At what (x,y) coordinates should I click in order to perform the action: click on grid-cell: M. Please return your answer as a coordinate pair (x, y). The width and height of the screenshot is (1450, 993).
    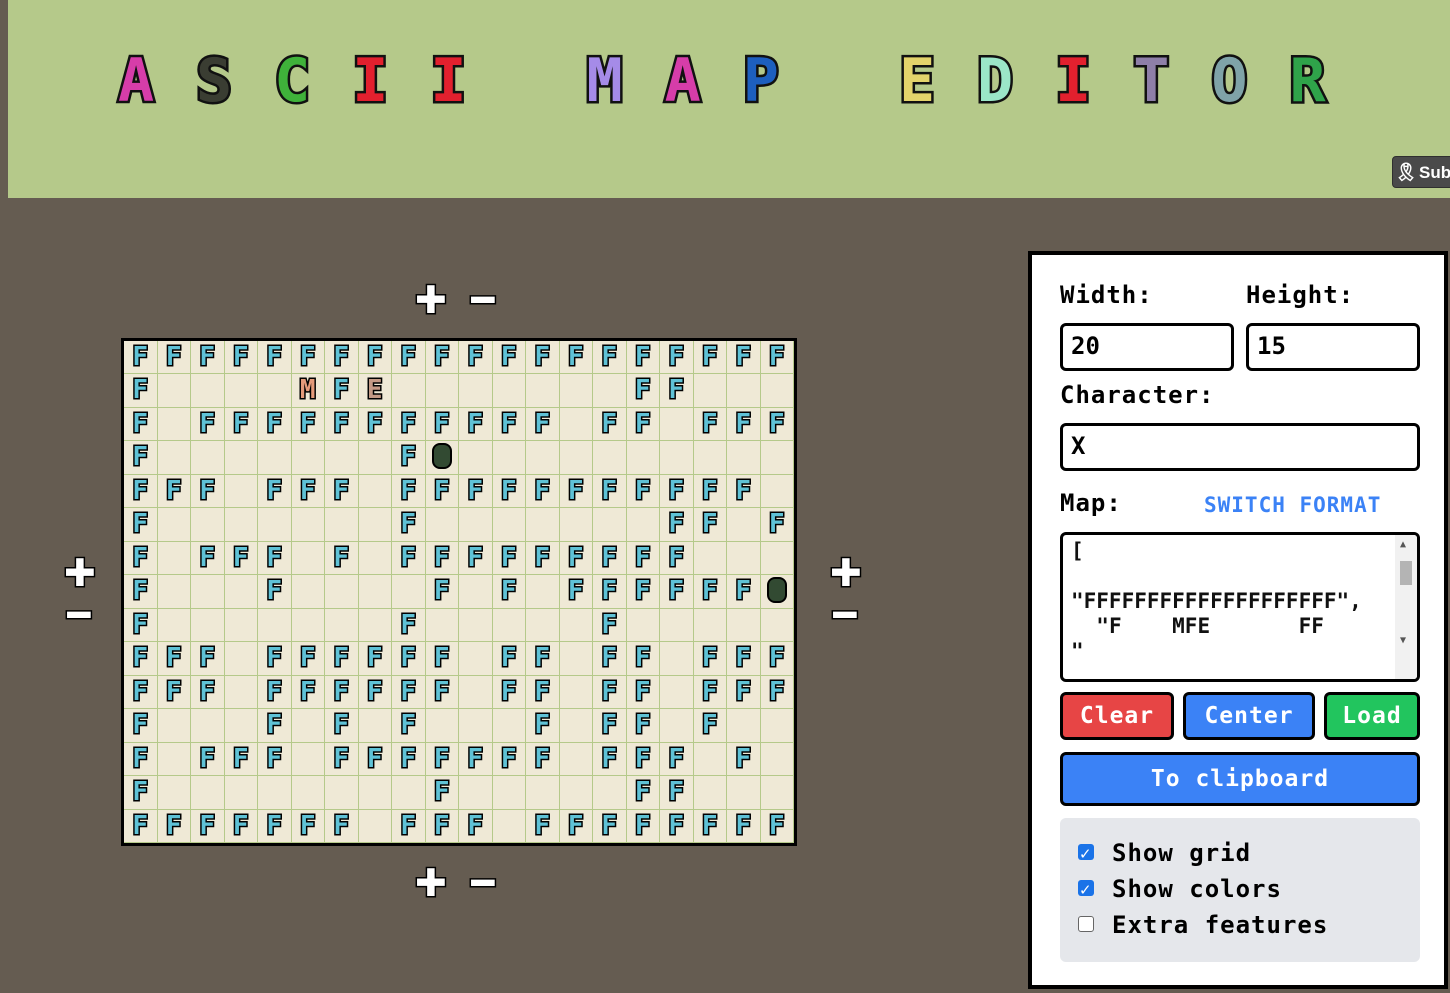
    Looking at the image, I should click on (308, 391).